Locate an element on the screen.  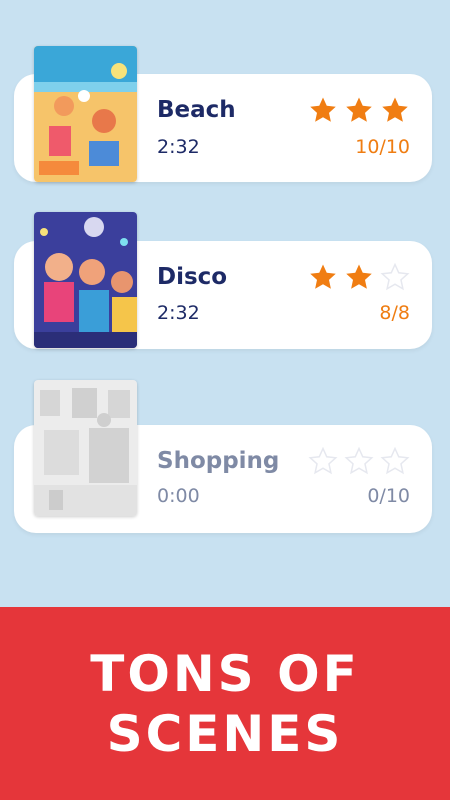
scene-title: Beach is located at coordinates (196, 110).